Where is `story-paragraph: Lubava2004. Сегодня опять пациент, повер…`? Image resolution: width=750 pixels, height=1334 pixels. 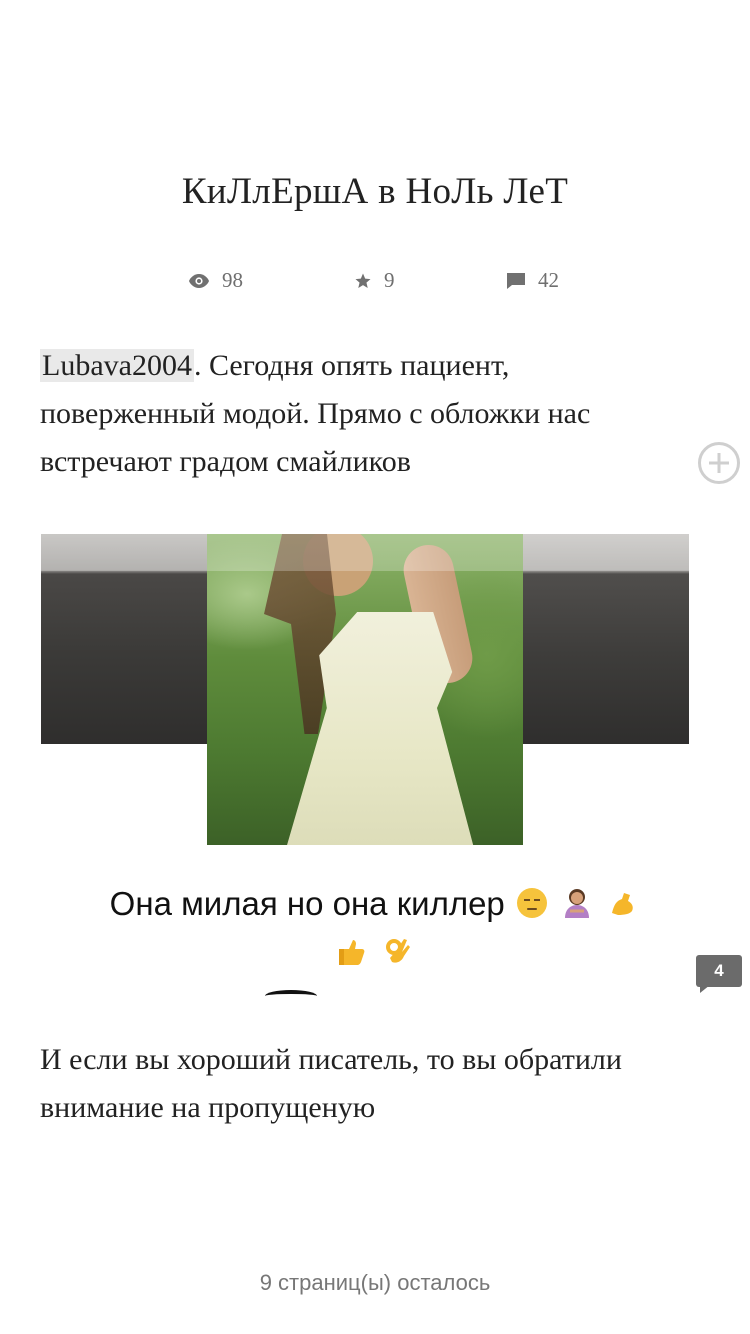 story-paragraph: Lubava2004. Сегодня опять пациент, повер… is located at coordinates (350, 414).